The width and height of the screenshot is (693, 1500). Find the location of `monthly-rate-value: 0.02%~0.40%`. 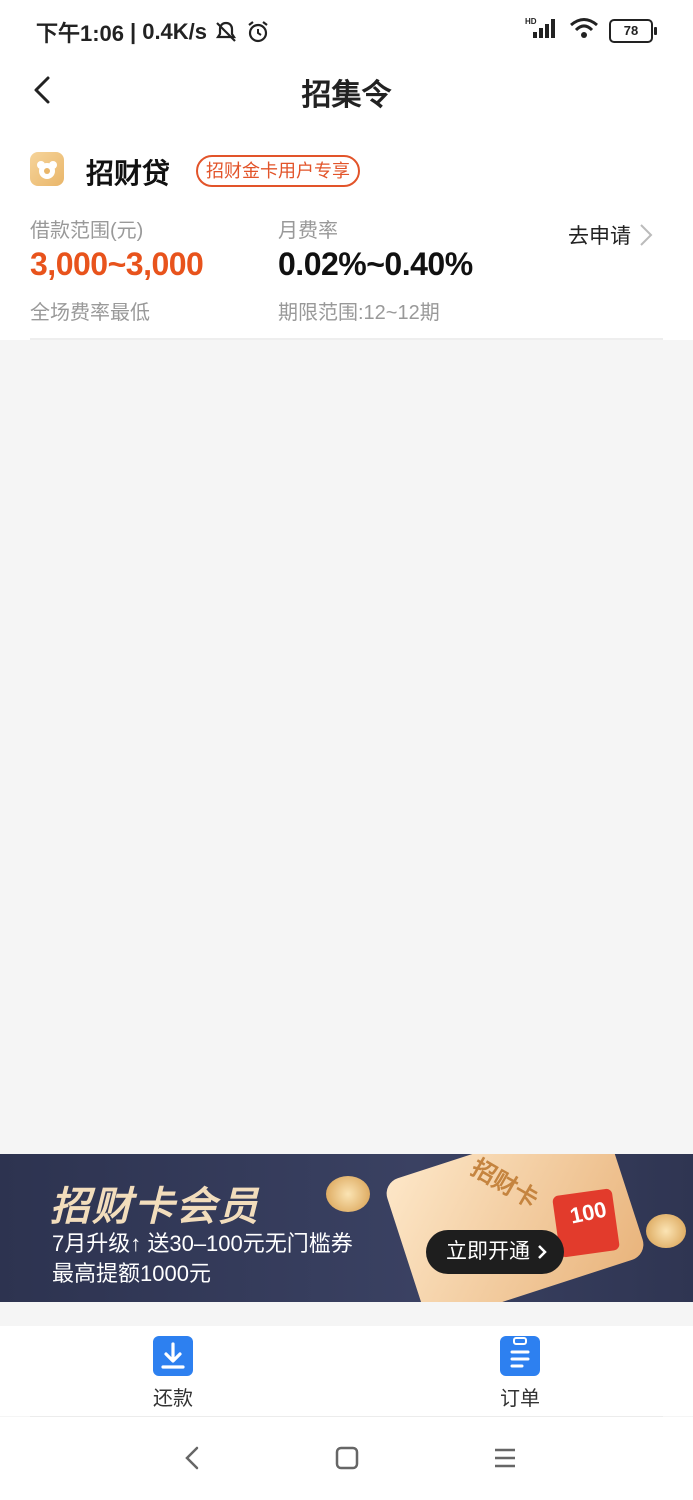

monthly-rate-value: 0.02%~0.40% is located at coordinates (375, 264).